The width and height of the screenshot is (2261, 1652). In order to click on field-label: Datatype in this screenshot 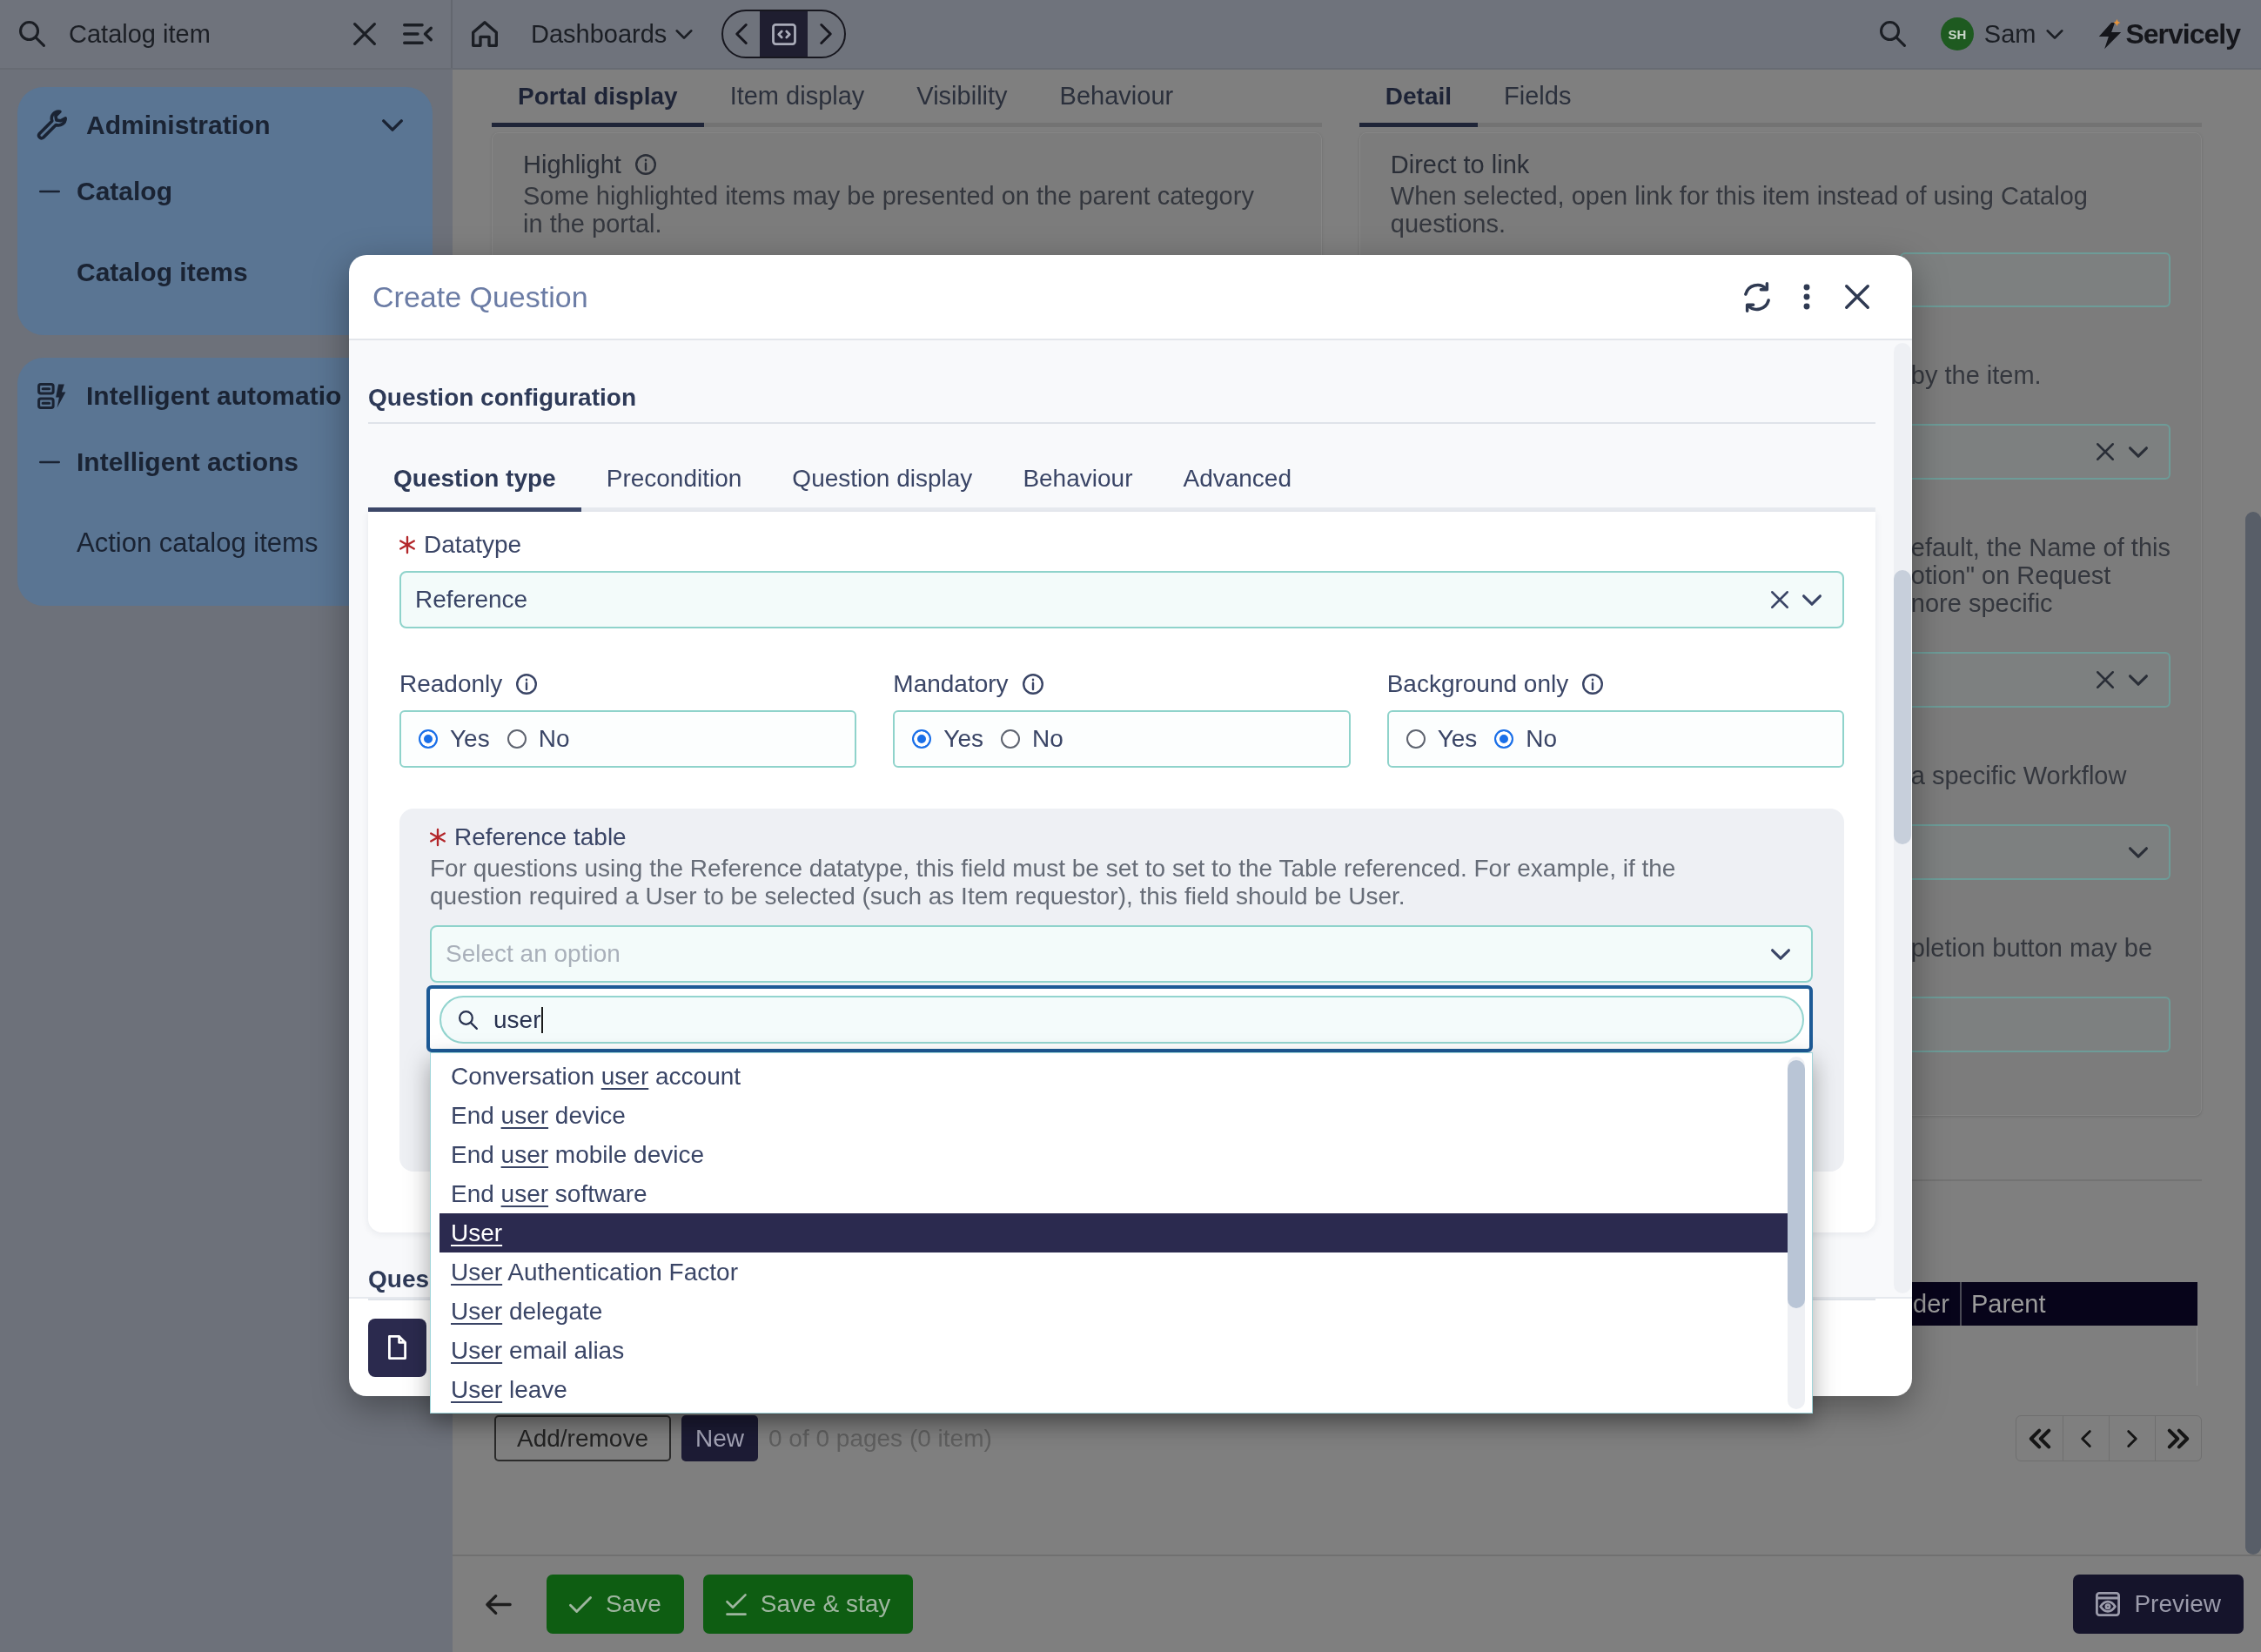, I will do `click(473, 545)`.